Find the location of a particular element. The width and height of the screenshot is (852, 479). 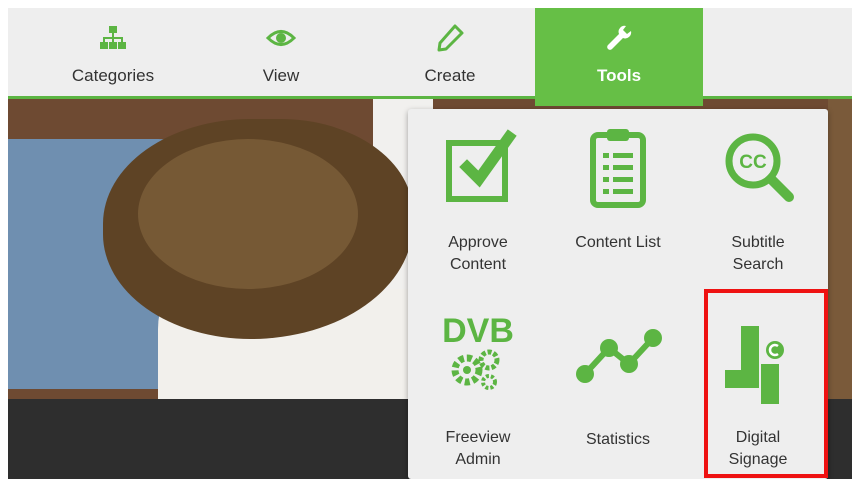

tool-approve-content: Approve Content is located at coordinates (478, 196).